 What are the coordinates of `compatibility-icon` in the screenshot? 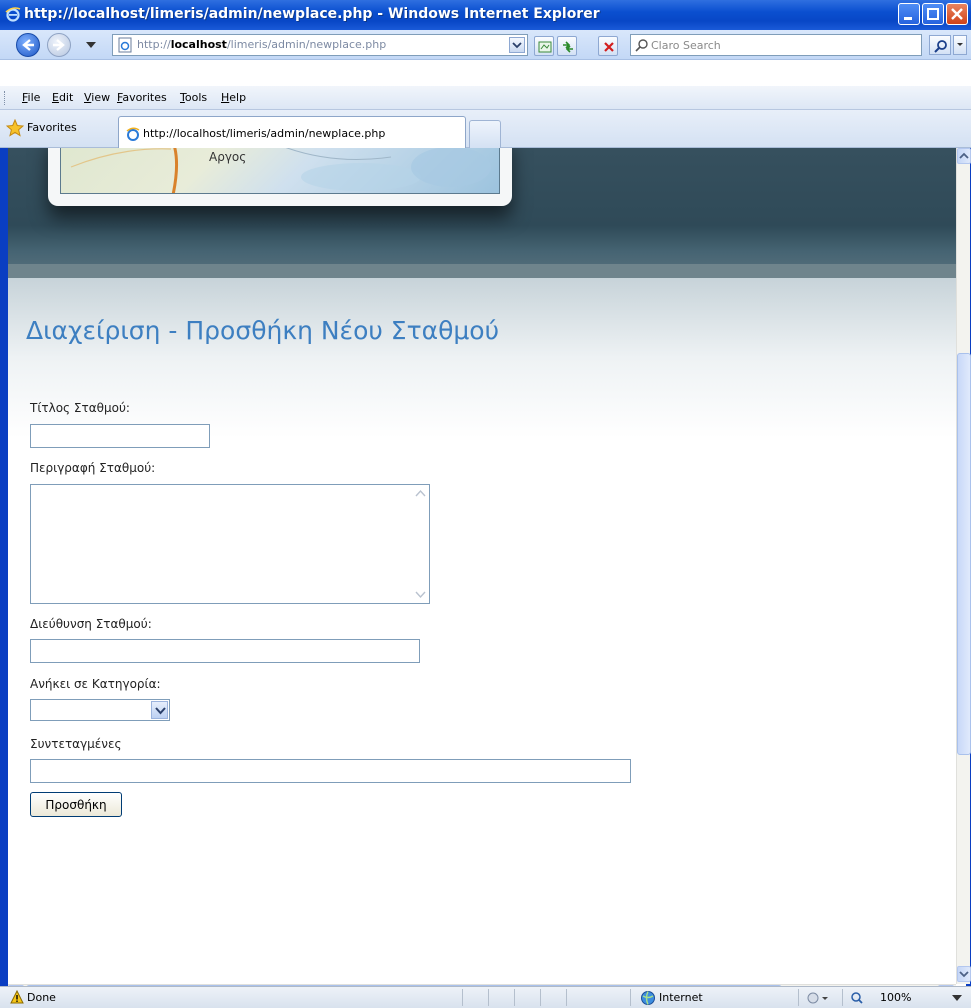 It's located at (545, 47).